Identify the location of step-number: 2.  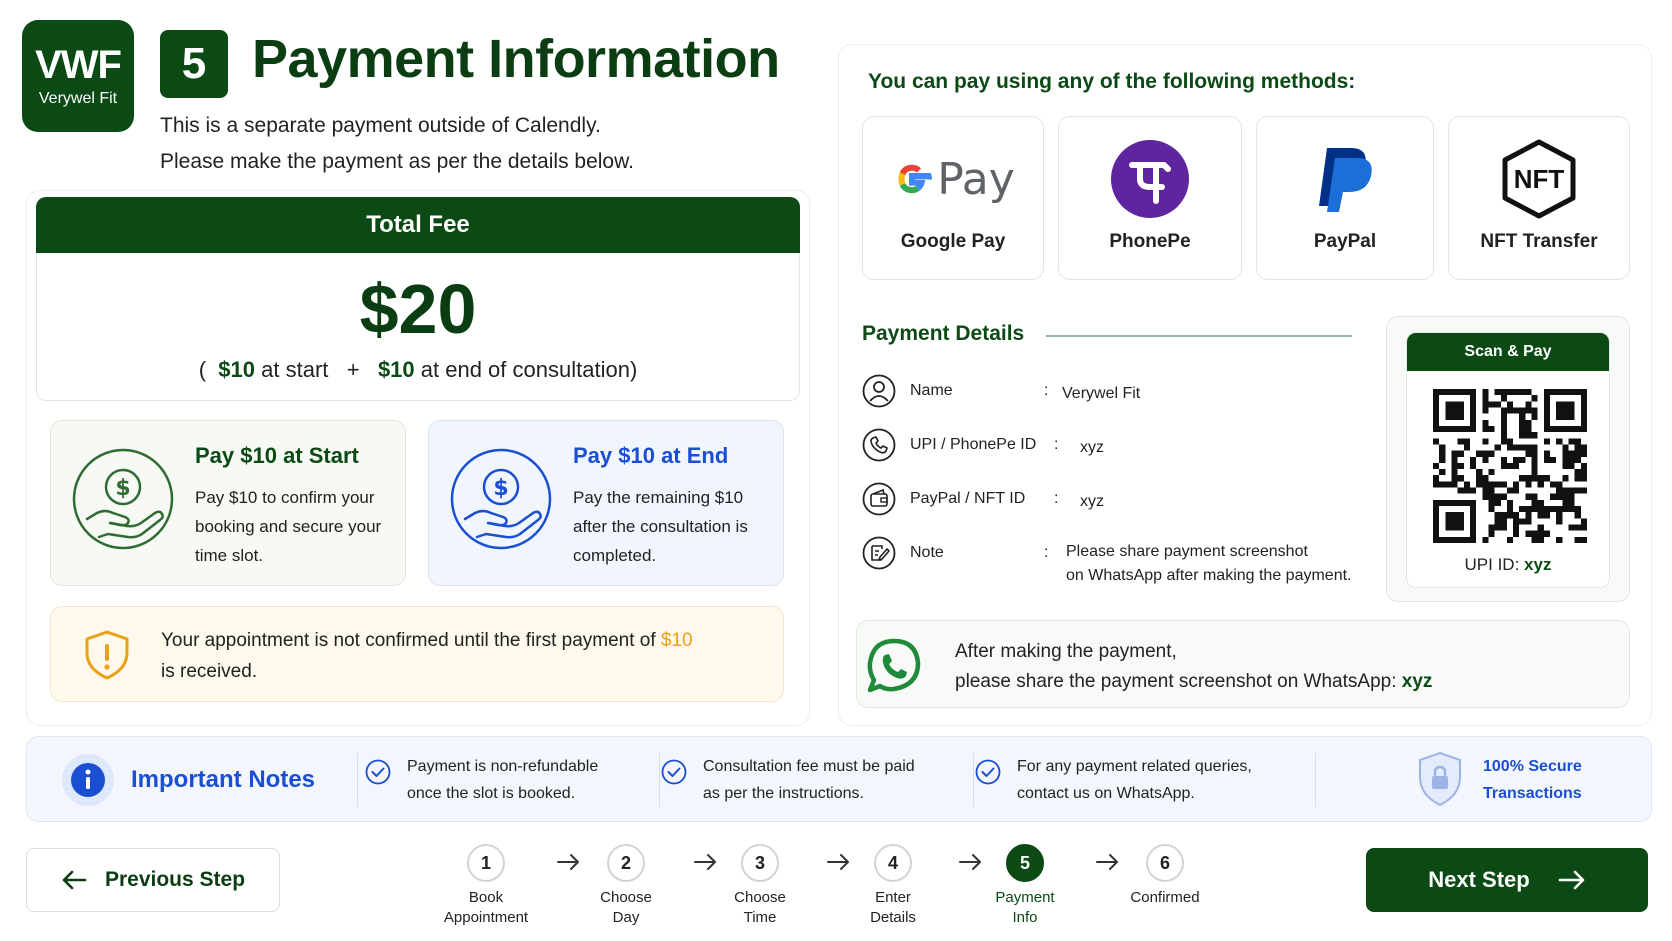
(626, 863).